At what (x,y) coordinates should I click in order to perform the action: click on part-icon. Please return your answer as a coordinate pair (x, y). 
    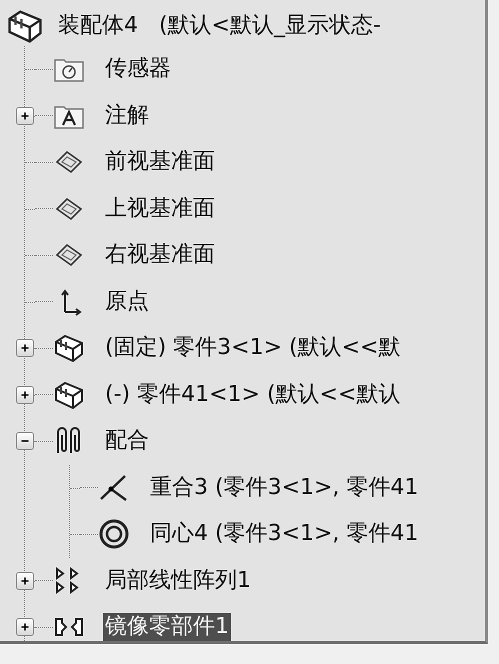
    Looking at the image, I should click on (69, 348).